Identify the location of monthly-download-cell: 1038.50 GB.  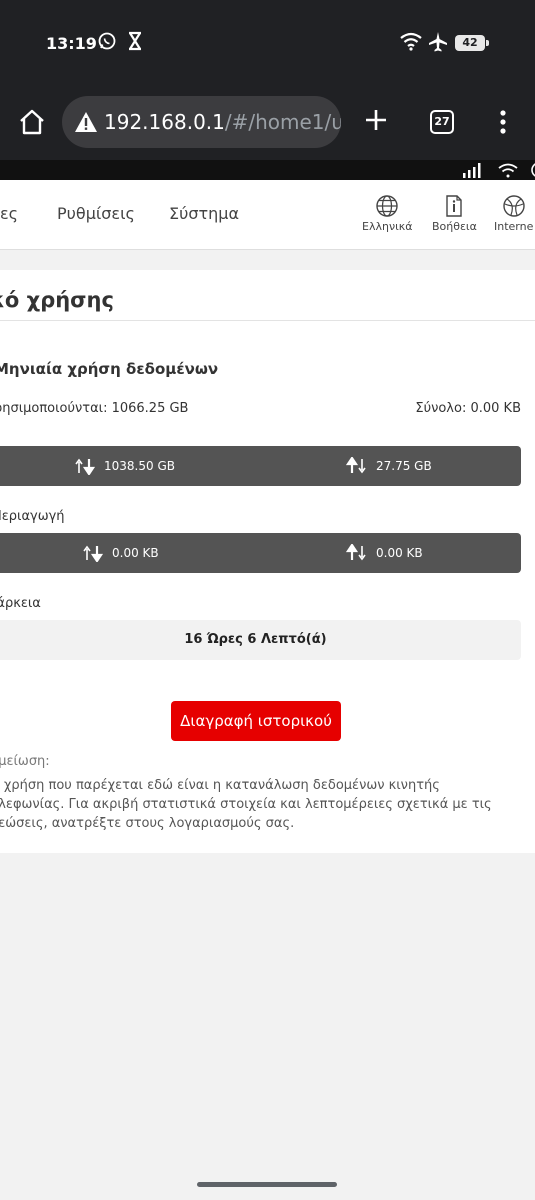
(124, 466).